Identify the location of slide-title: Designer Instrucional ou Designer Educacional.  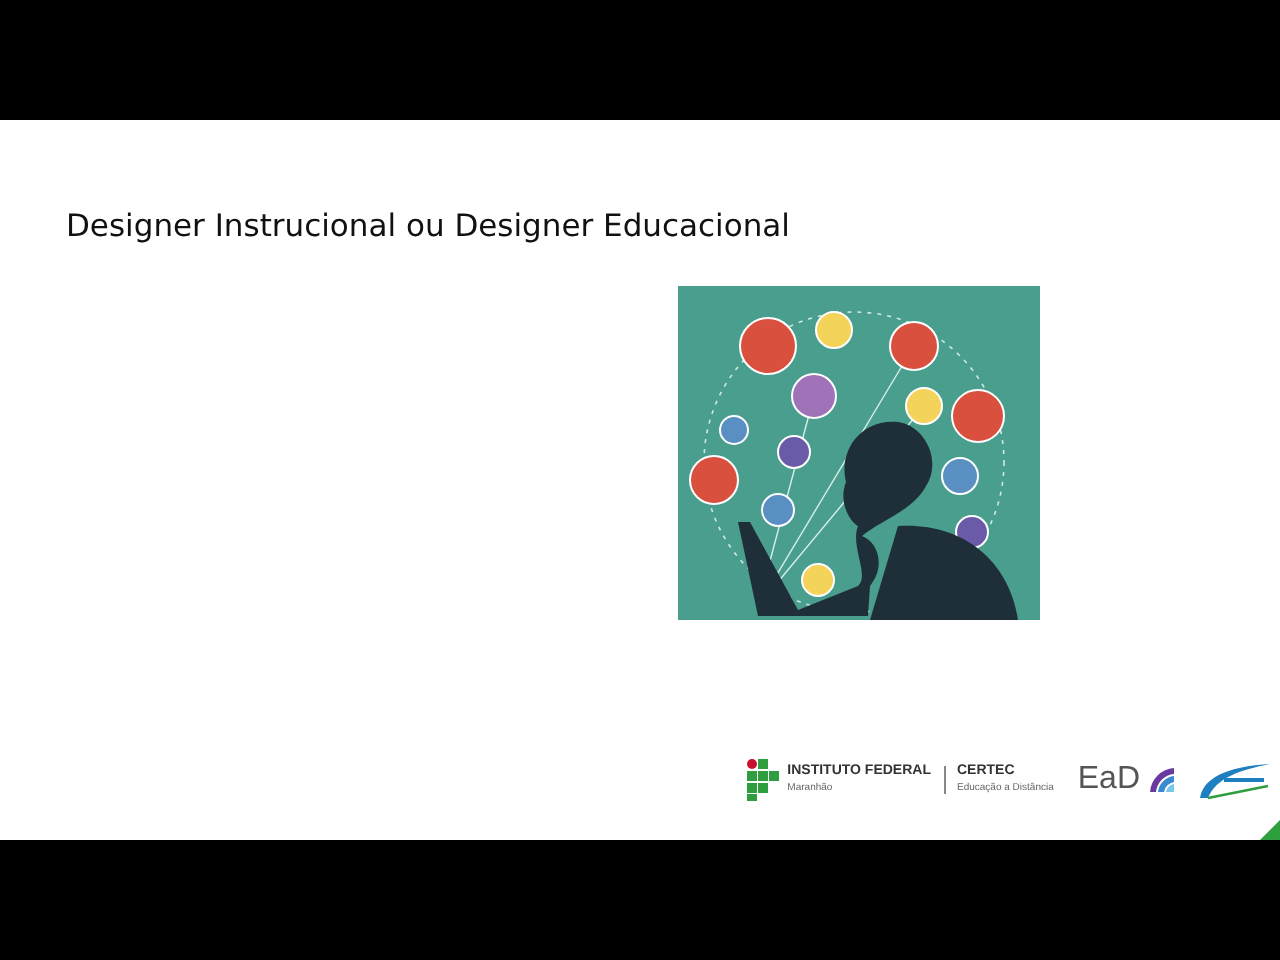
(429, 226).